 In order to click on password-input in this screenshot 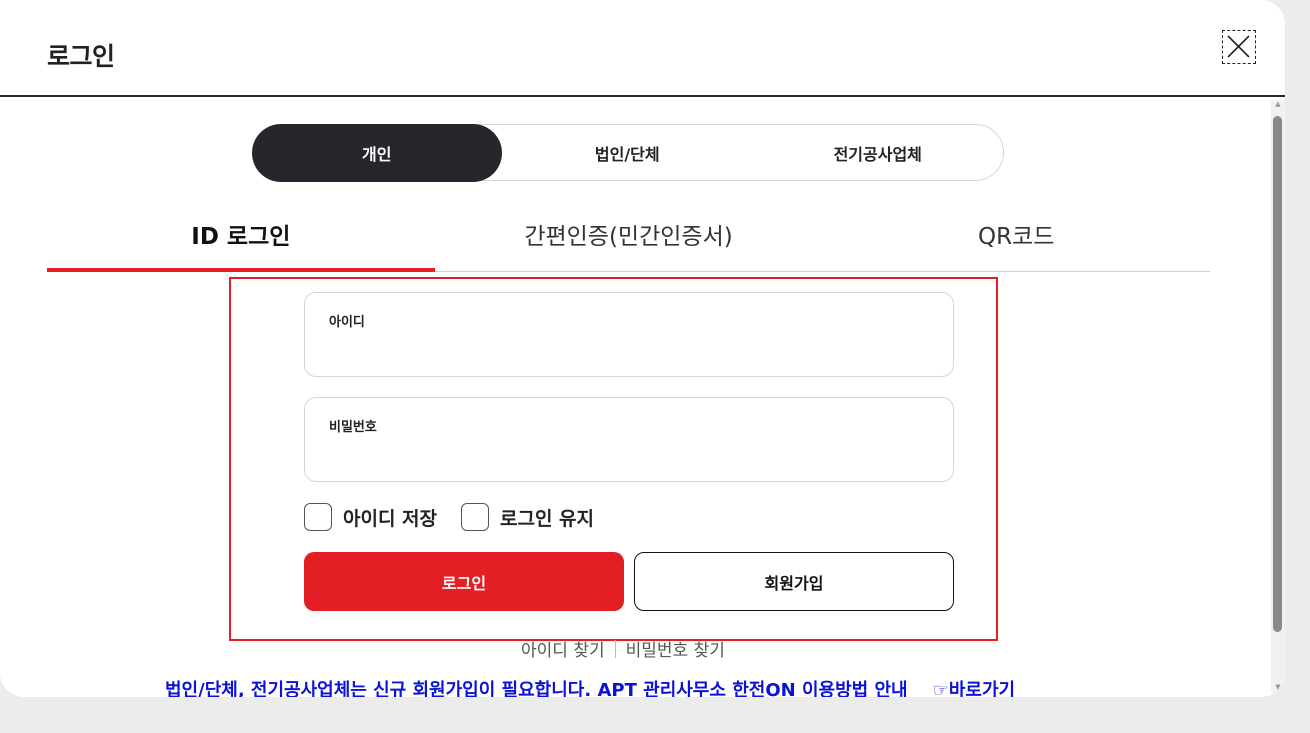, I will do `click(629, 455)`.